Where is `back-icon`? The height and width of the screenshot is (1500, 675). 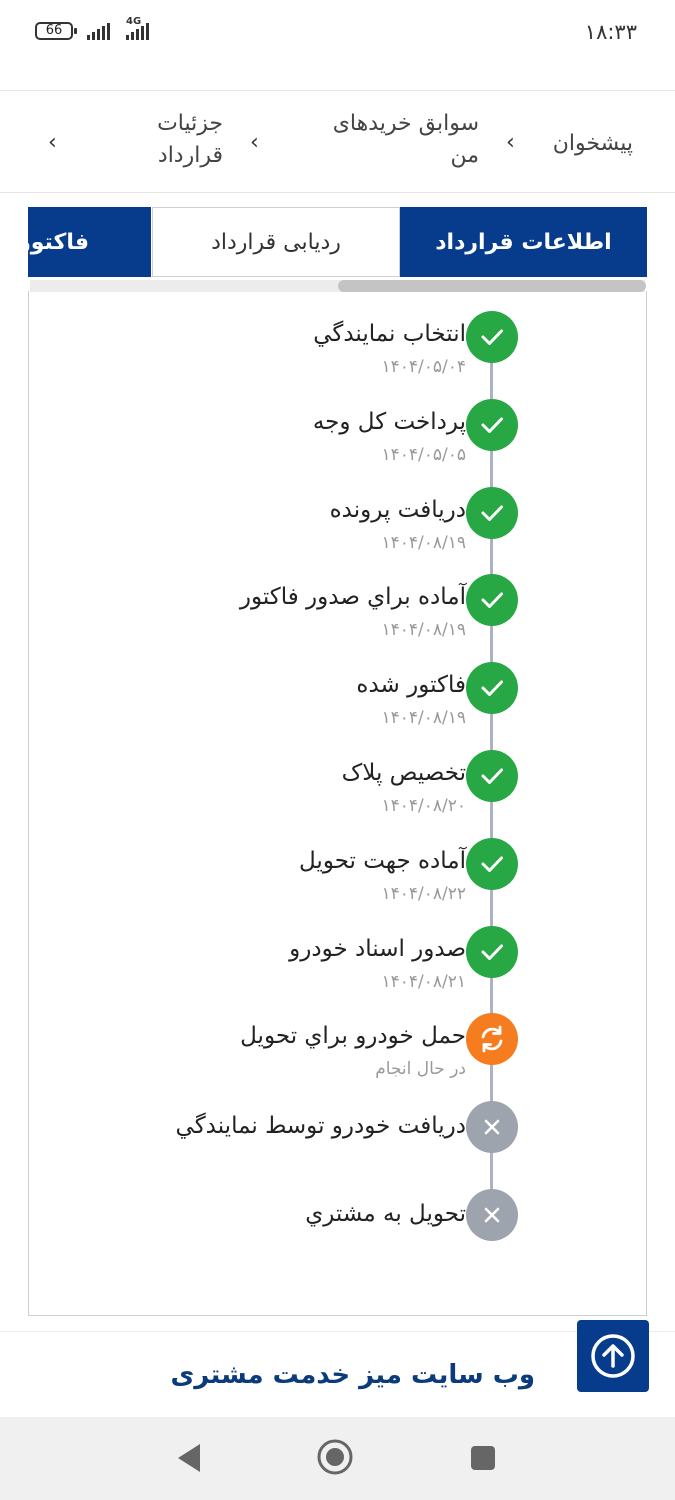 back-icon is located at coordinates (189, 1458).